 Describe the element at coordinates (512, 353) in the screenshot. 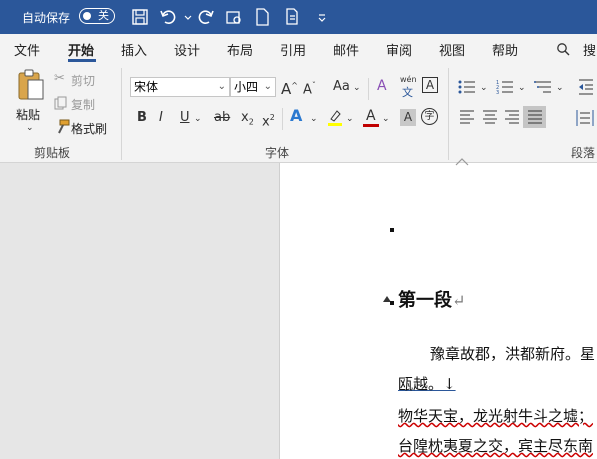

I see `body-line-1: 豫章故郡，洪都新府。星` at that location.